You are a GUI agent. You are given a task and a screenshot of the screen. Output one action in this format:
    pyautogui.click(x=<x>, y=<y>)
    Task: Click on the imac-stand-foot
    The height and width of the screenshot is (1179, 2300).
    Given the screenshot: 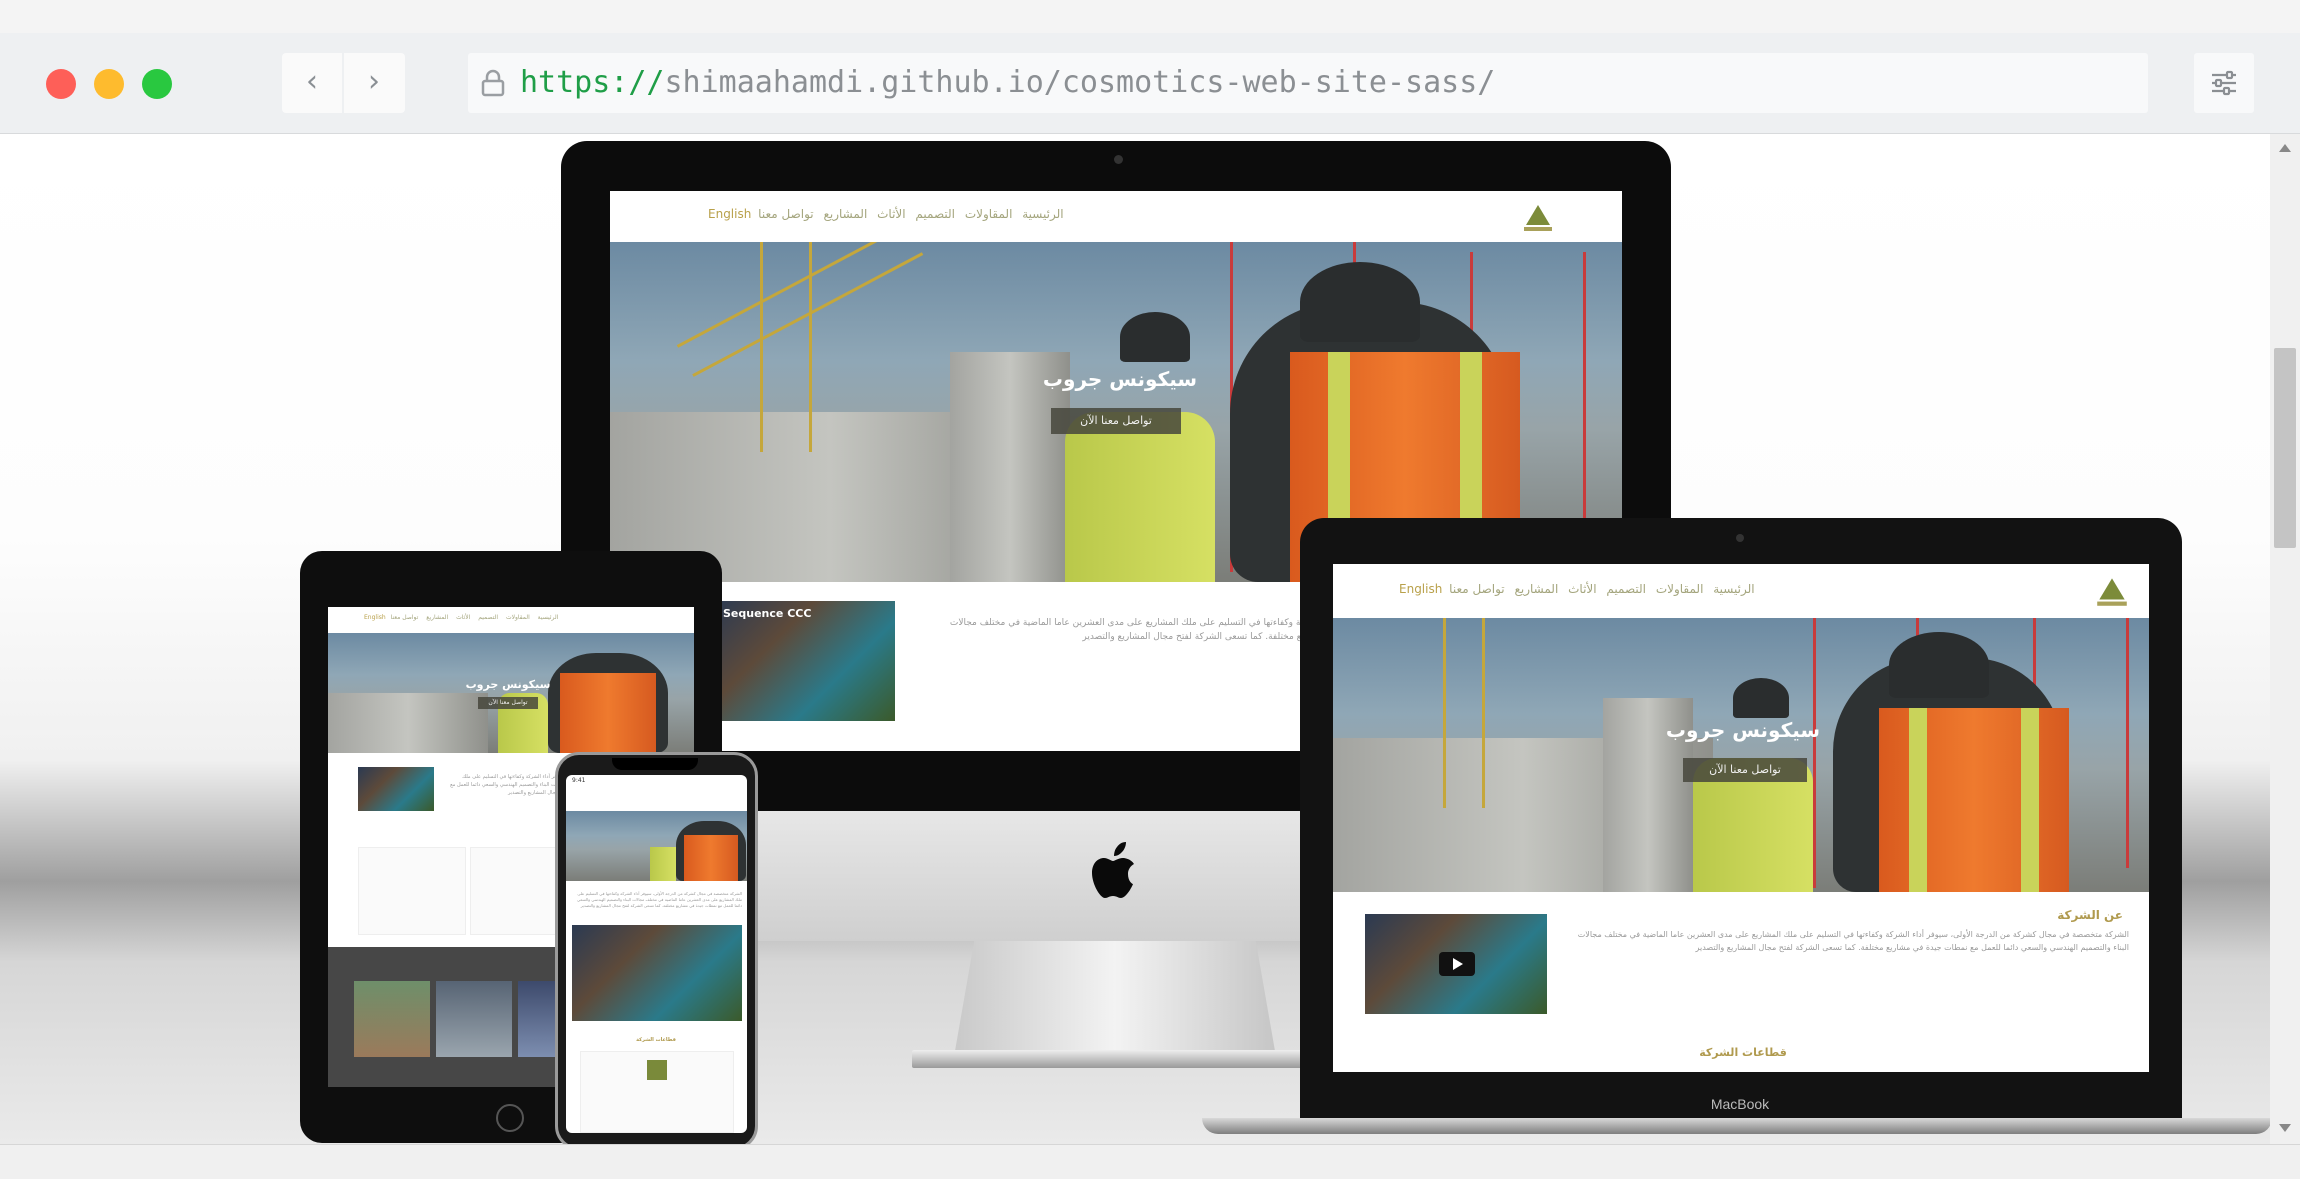 What is the action you would take?
    pyautogui.click(x=1115, y=1059)
    